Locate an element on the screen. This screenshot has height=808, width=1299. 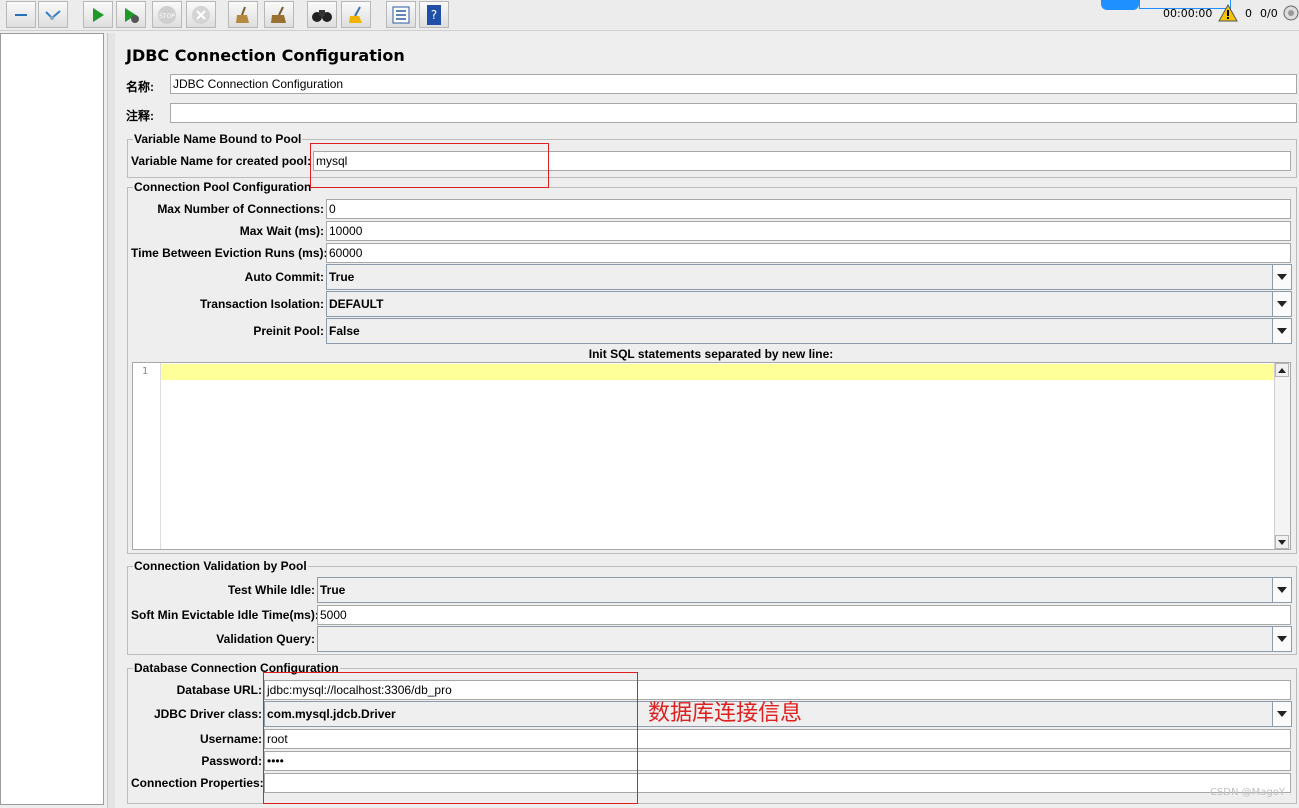
status-indicator is located at coordinates (1120, 5).